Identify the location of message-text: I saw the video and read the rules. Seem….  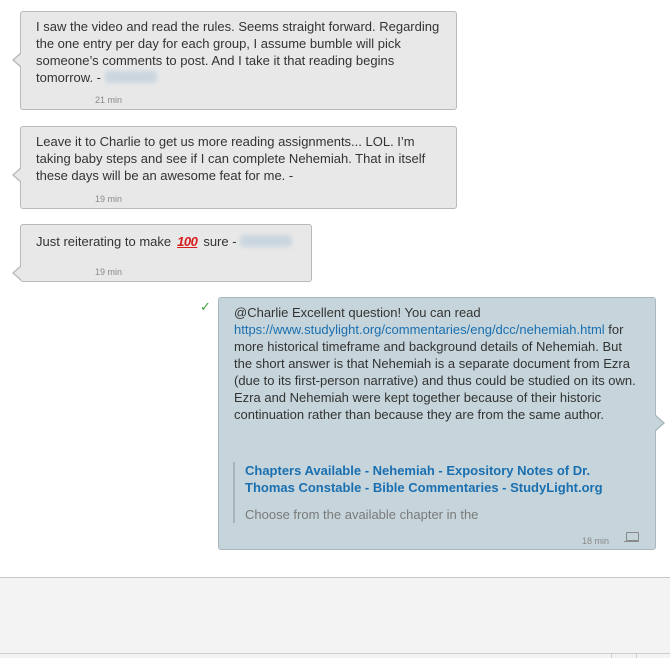
(238, 52).